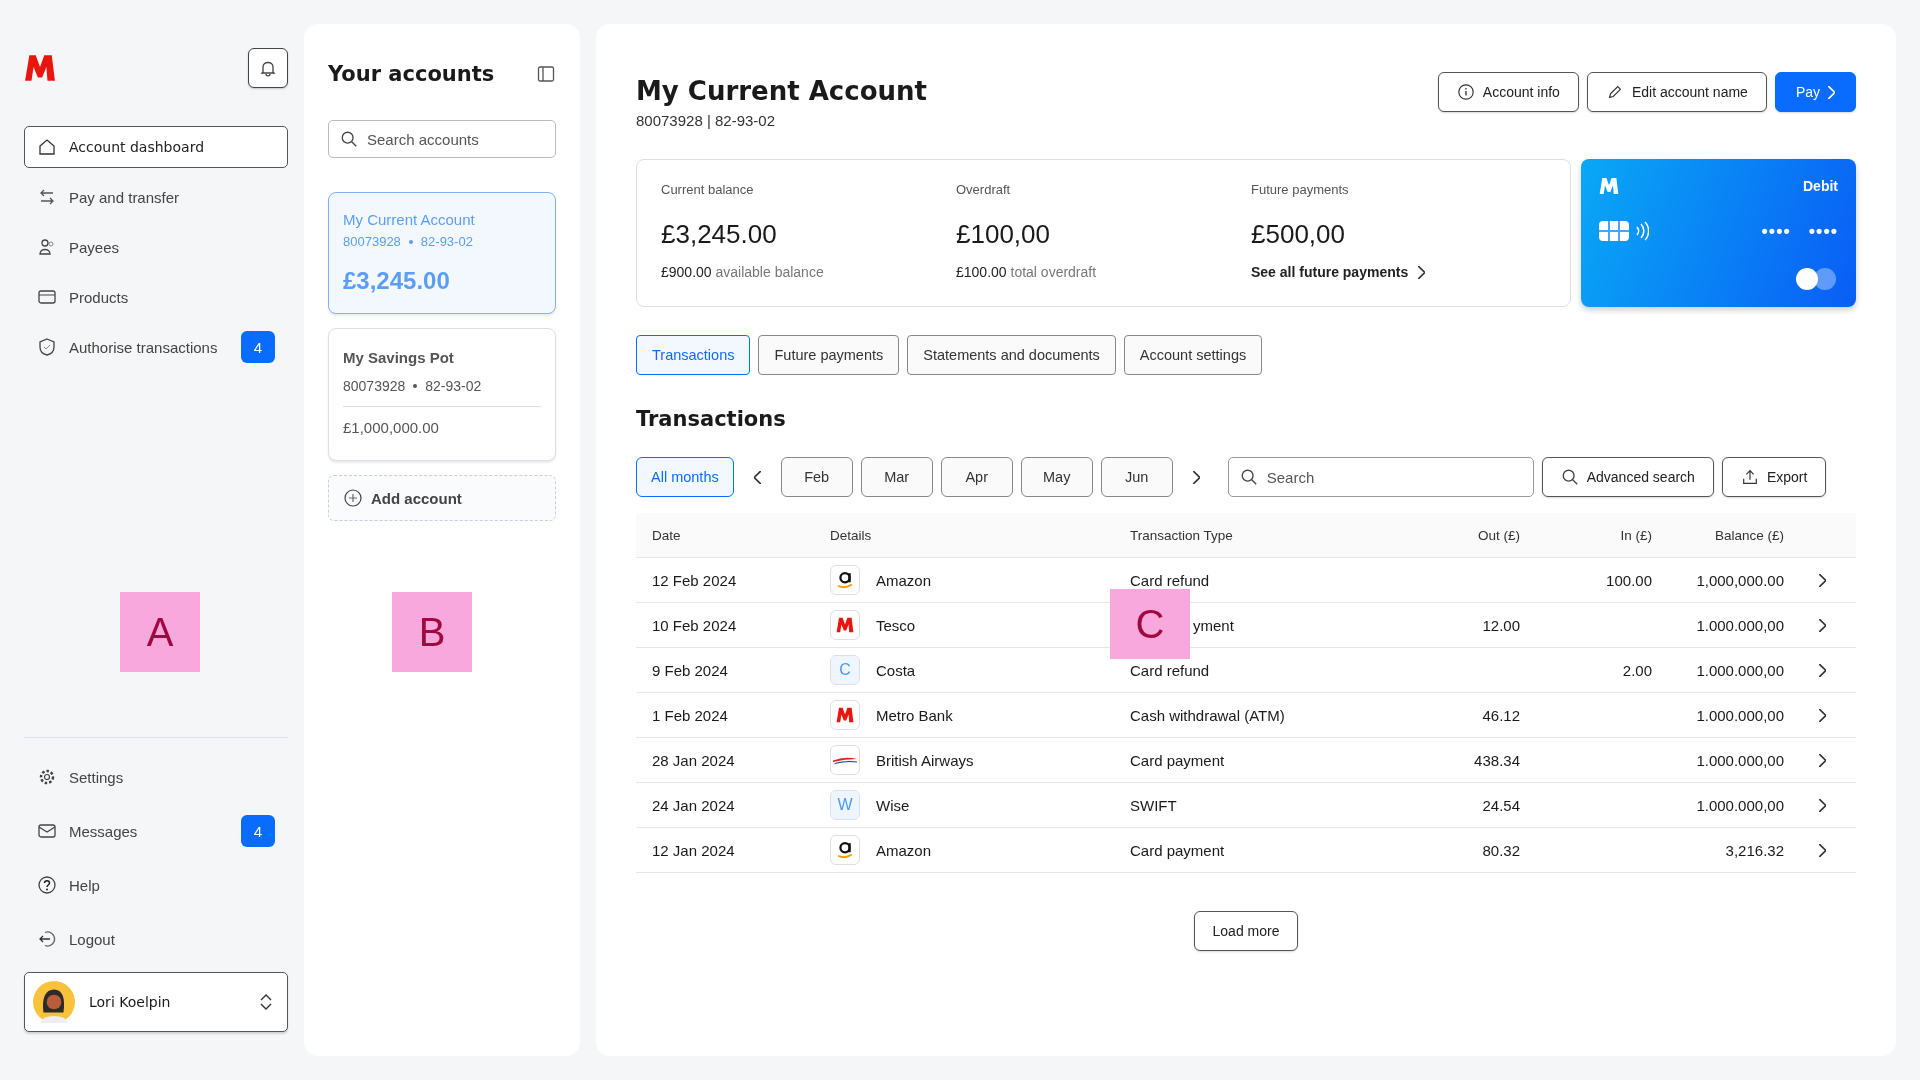  Describe the element at coordinates (1497, 760) in the screenshot. I see `table-cell: 438.34` at that location.